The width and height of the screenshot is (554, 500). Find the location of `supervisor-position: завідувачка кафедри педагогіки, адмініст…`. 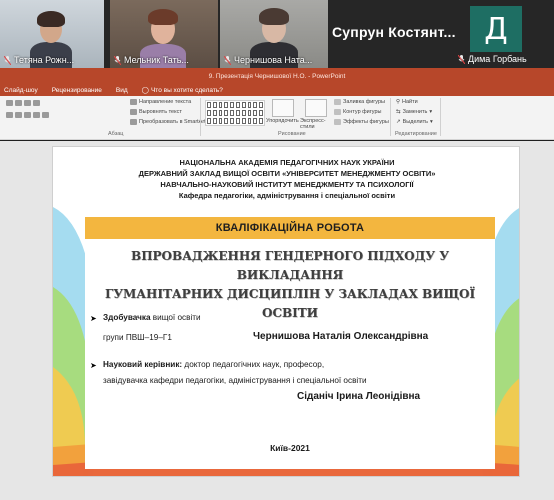

supervisor-position: завідувачка кафедри педагогіки, адмініст… is located at coordinates (235, 380).